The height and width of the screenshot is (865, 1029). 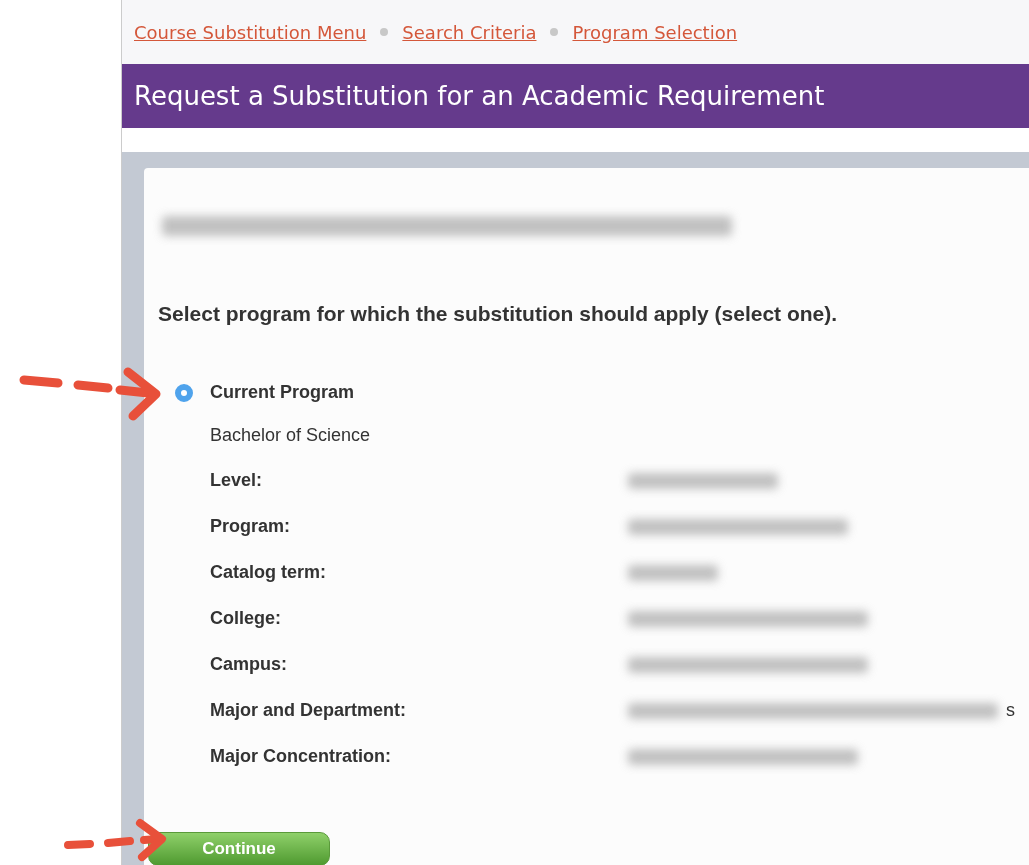 What do you see at coordinates (655, 32) in the screenshot?
I see `breadcrumb-link: Program Selection` at bounding box center [655, 32].